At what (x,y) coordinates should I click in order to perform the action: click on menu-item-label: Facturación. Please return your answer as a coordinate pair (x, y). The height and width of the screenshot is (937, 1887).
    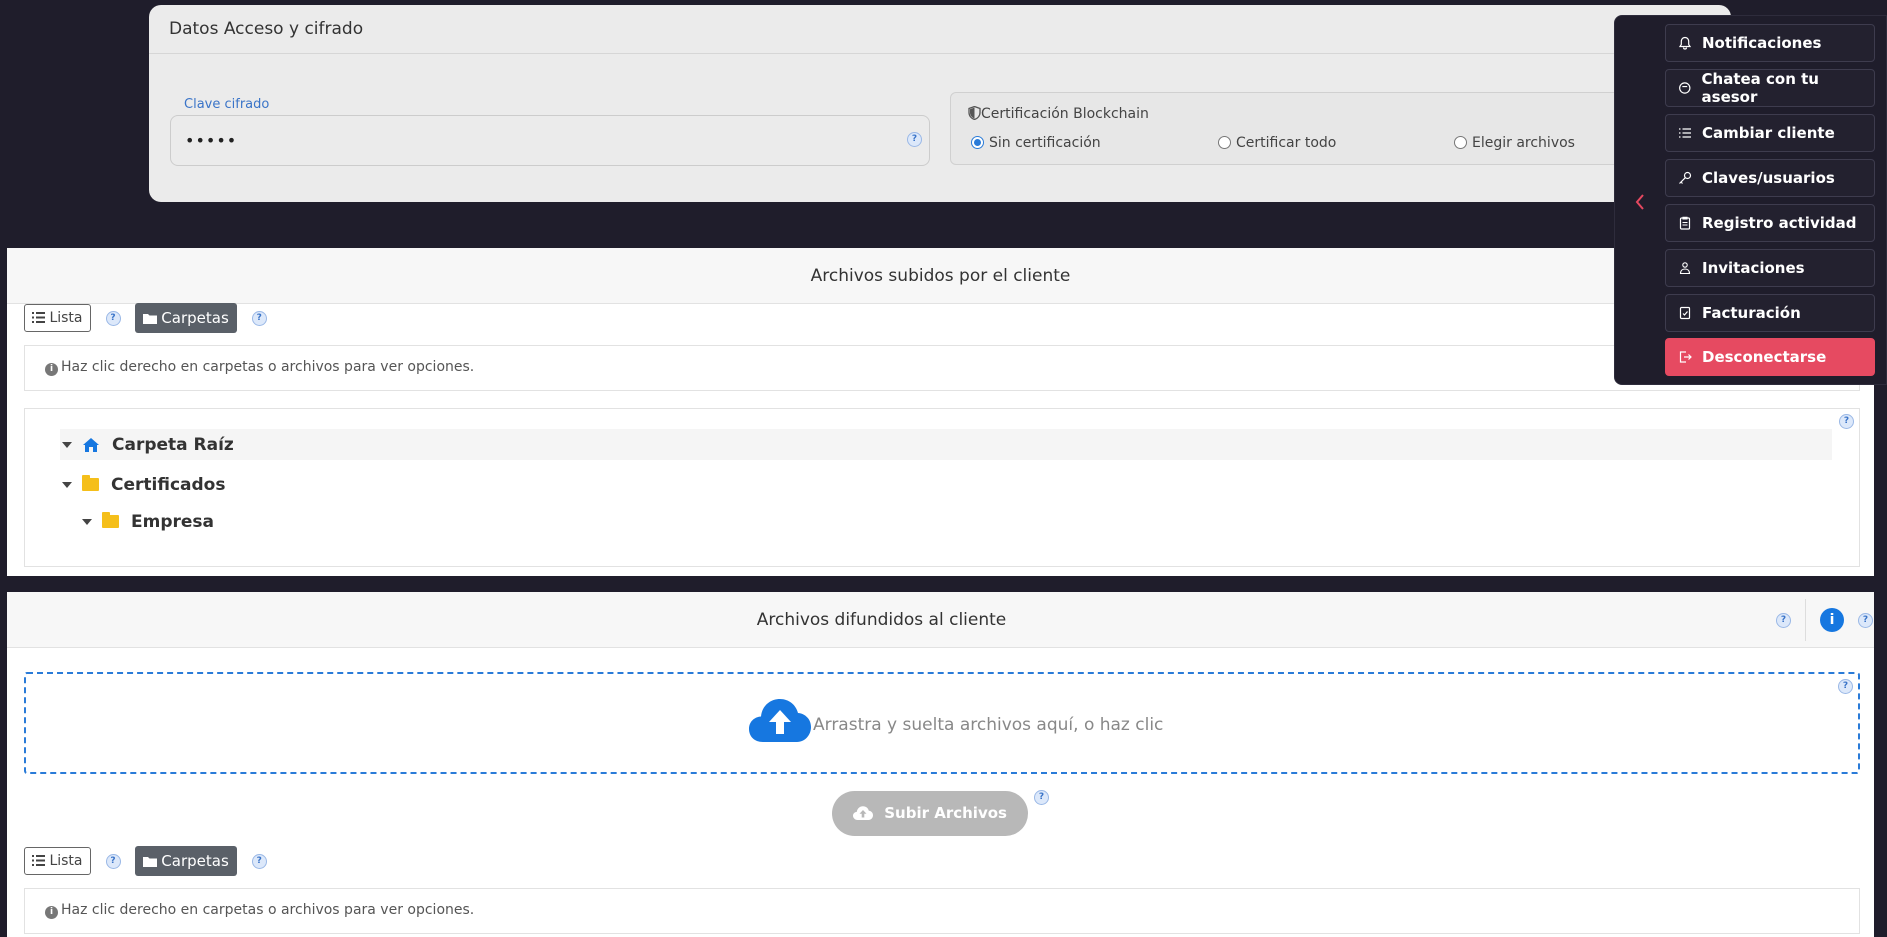
    Looking at the image, I should click on (1751, 313).